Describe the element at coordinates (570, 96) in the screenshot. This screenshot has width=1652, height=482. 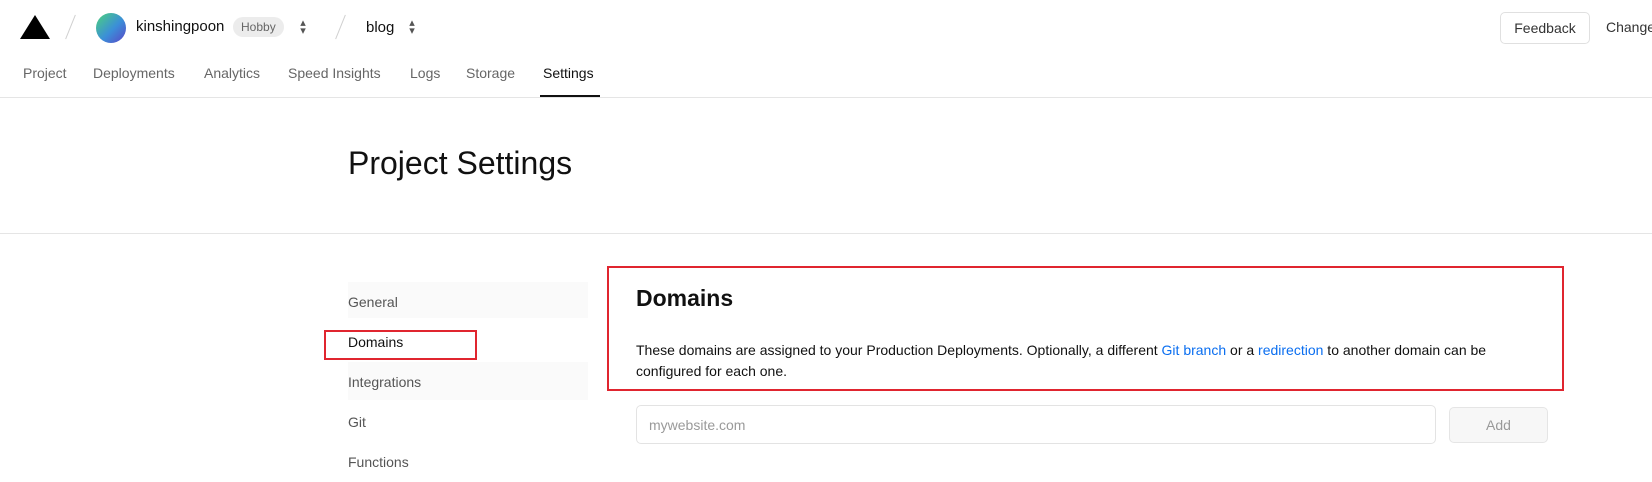
I see `active-tab-indicator` at that location.